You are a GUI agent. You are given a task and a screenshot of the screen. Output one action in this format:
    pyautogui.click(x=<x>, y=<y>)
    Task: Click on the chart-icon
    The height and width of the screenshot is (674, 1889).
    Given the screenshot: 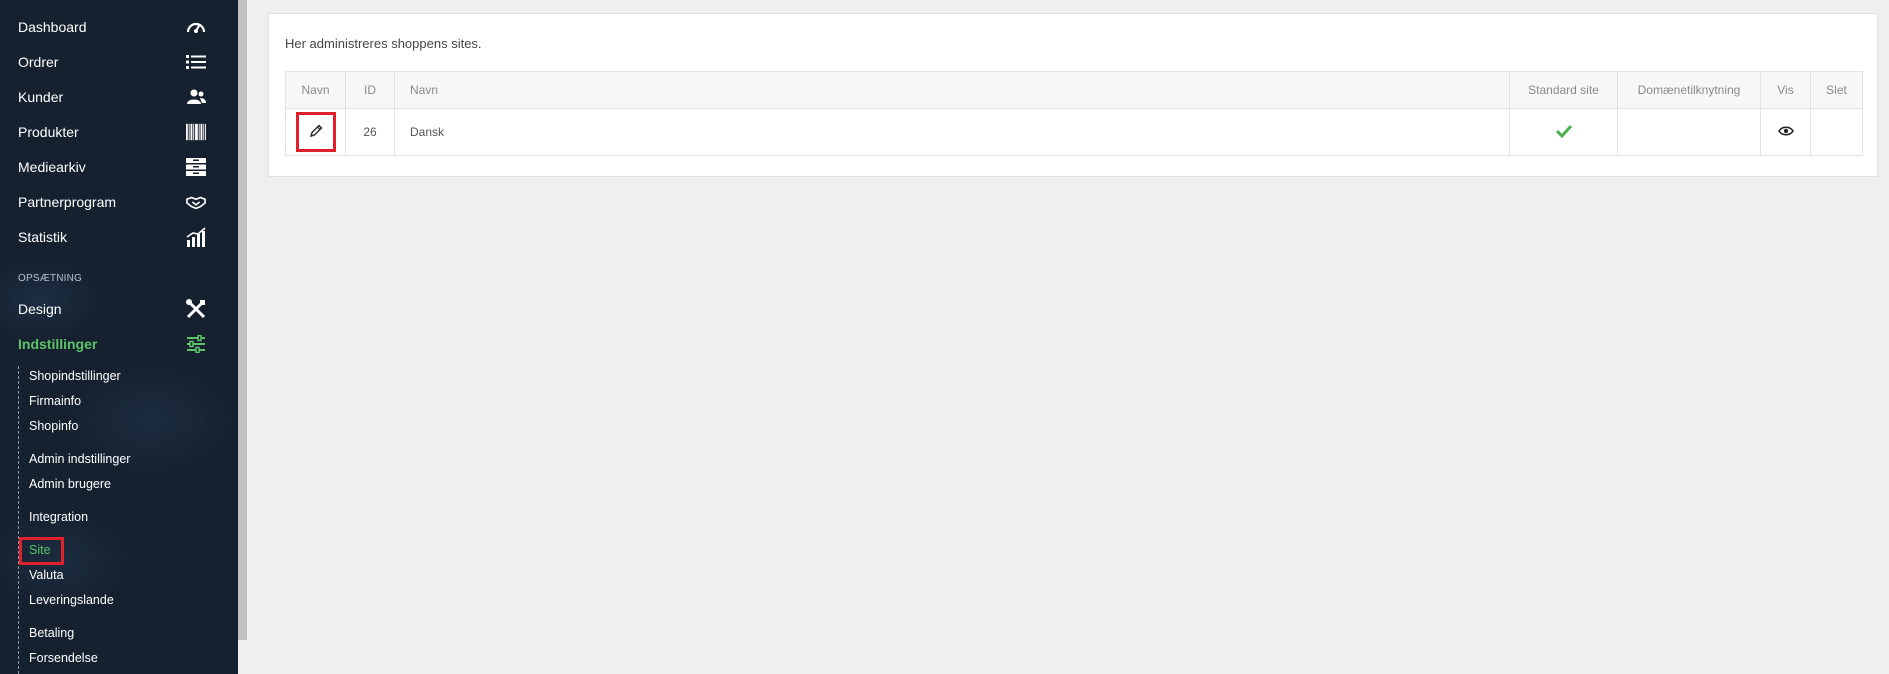 What is the action you would take?
    pyautogui.click(x=196, y=237)
    